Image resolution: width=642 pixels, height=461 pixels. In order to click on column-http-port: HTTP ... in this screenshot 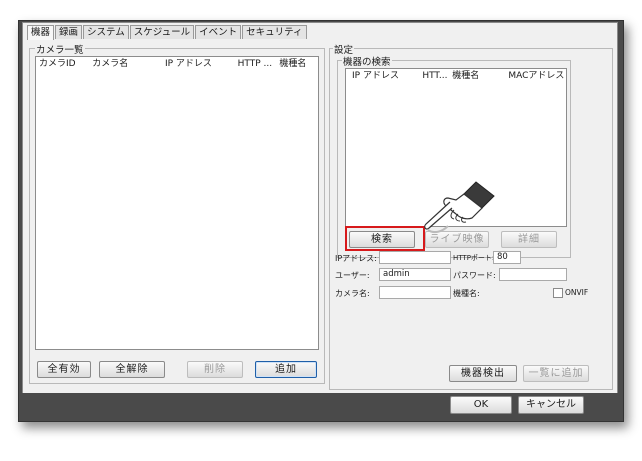, I will do `click(256, 64)`.